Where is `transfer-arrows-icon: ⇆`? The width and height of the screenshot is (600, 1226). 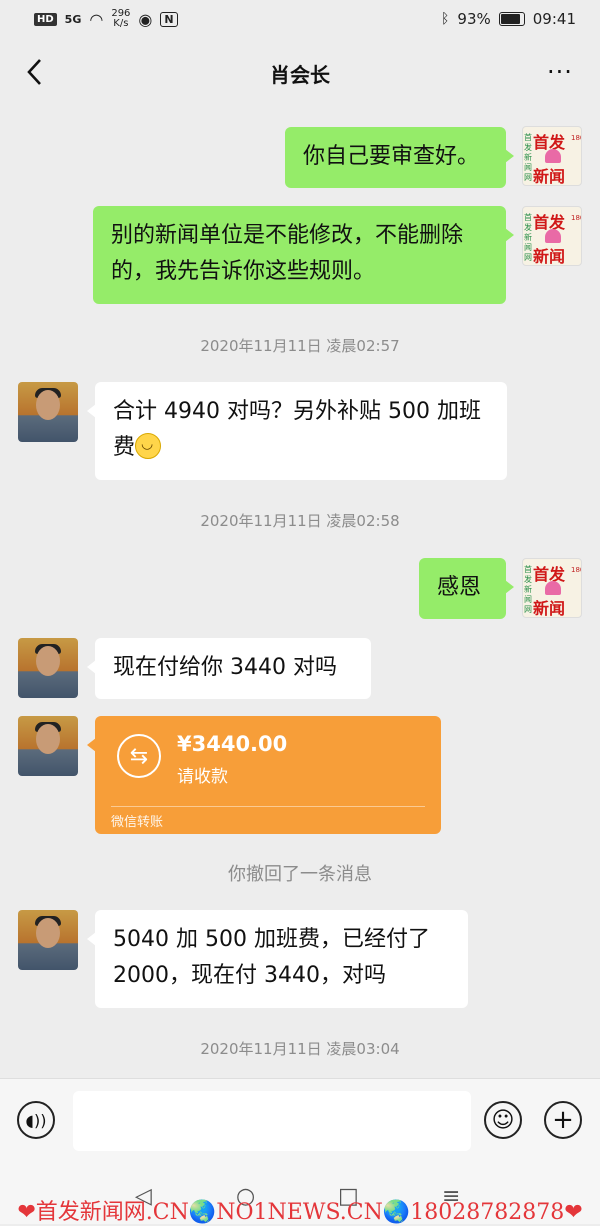
transfer-arrows-icon: ⇆ is located at coordinates (139, 756).